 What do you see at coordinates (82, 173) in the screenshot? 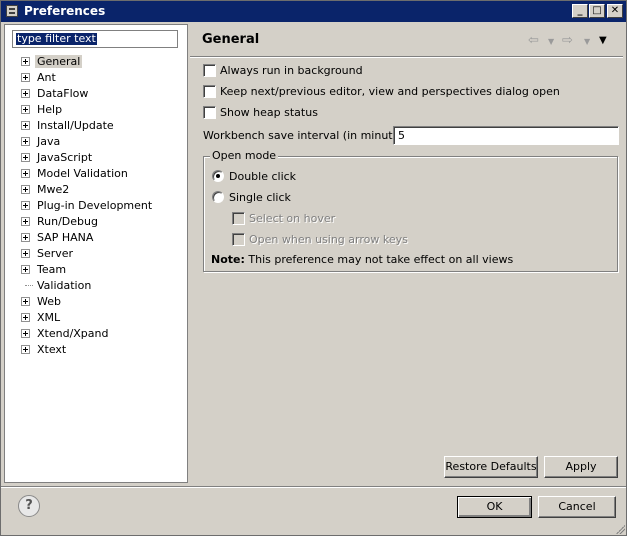
I see `tree-item-label: Model Validation` at bounding box center [82, 173].